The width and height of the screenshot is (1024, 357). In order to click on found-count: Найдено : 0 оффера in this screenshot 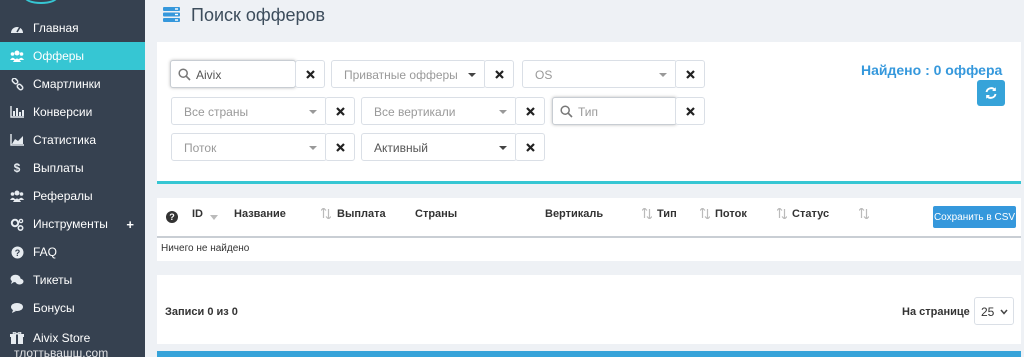, I will do `click(932, 70)`.